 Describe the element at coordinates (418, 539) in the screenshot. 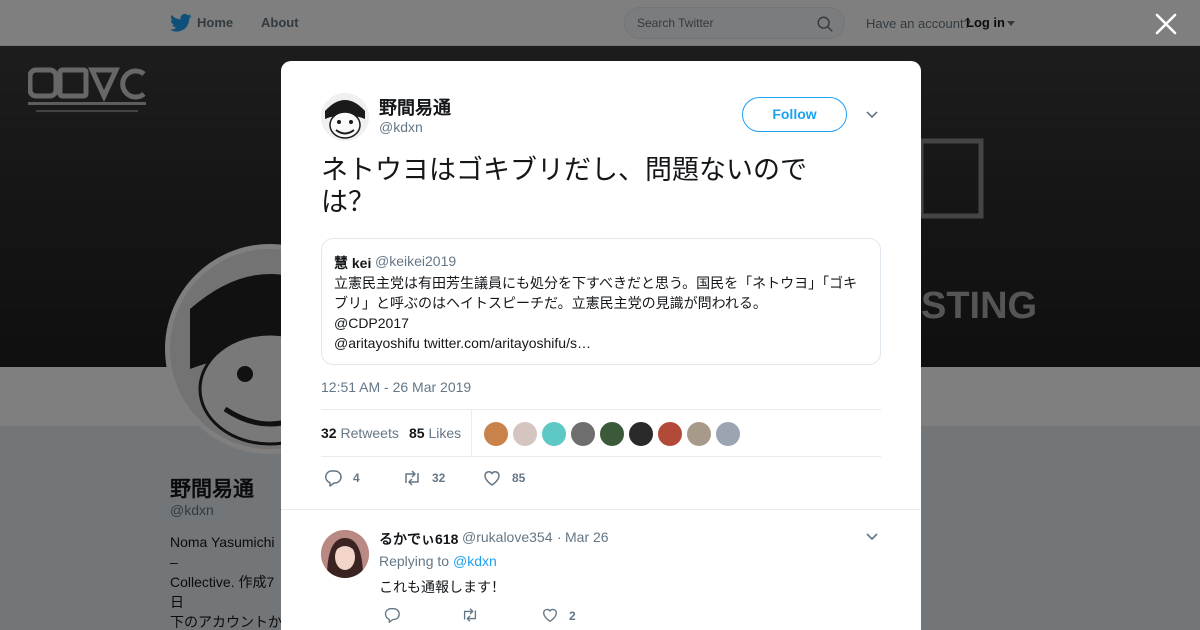

I see `reply-author-name: るかでぃ618` at that location.